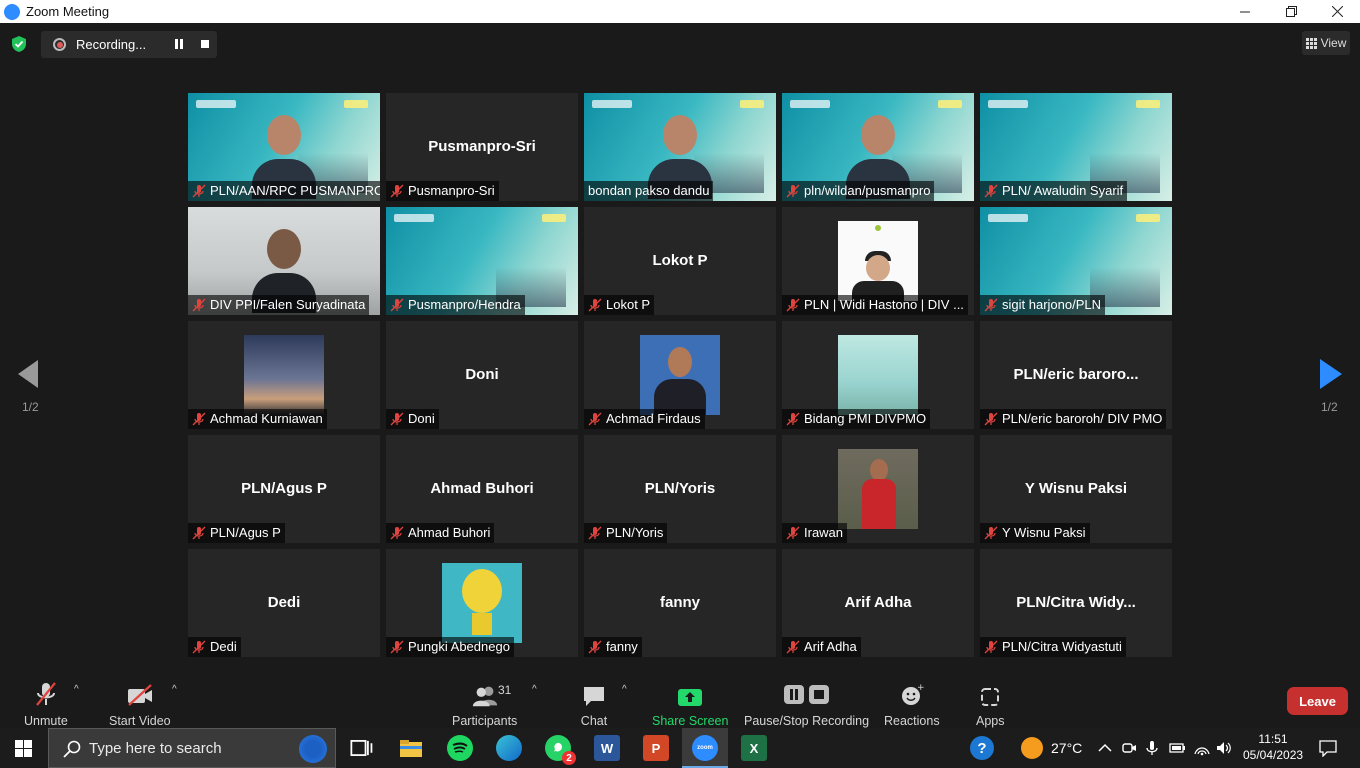 This screenshot has height=768, width=1360. What do you see at coordinates (19, 44) in the screenshot?
I see `security-shield-icon` at bounding box center [19, 44].